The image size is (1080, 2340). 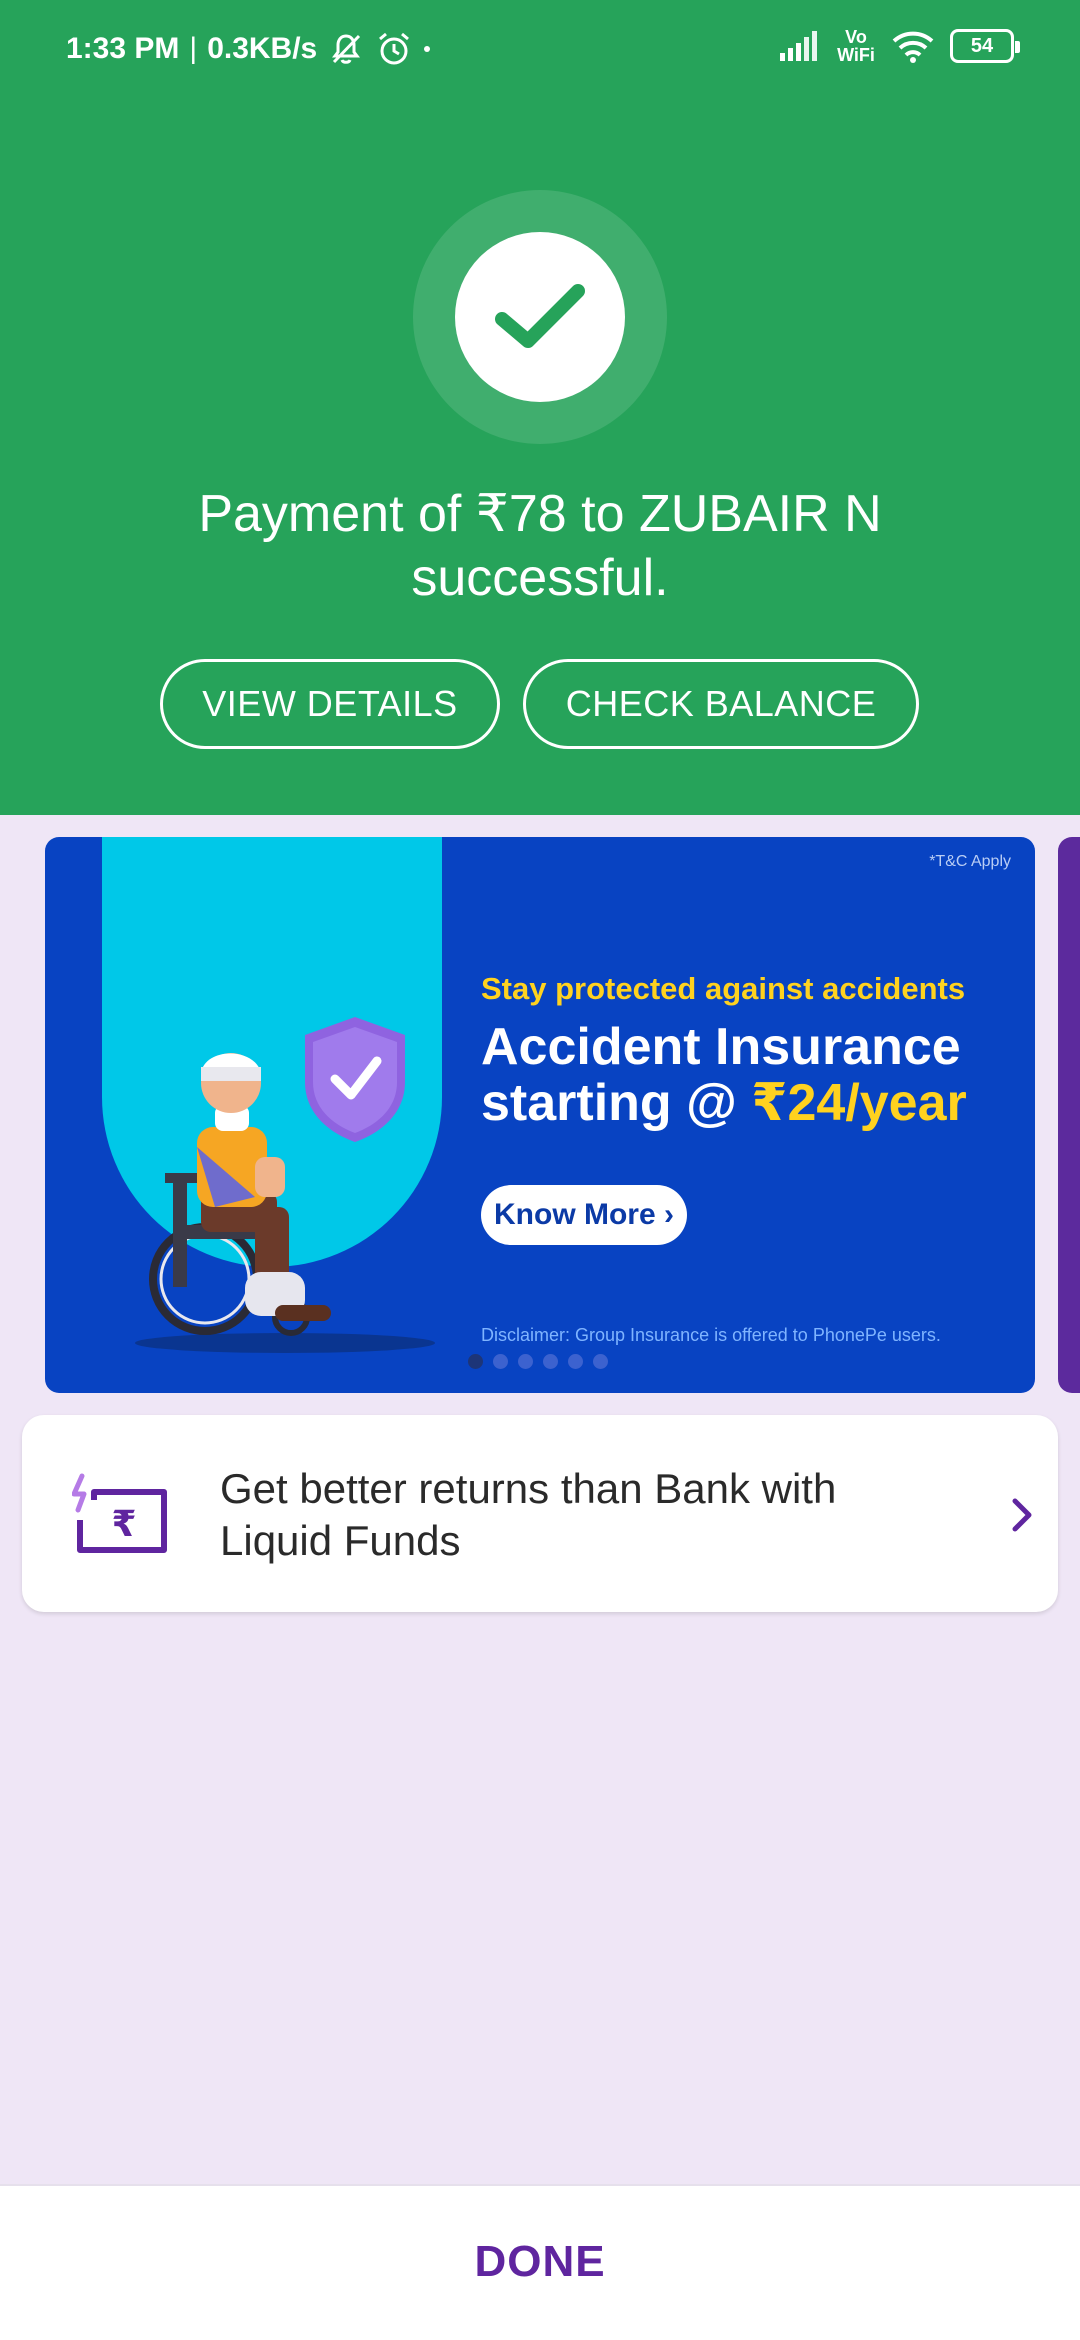 What do you see at coordinates (330, 704) in the screenshot?
I see `view-details-button: VIEW DETAILS` at bounding box center [330, 704].